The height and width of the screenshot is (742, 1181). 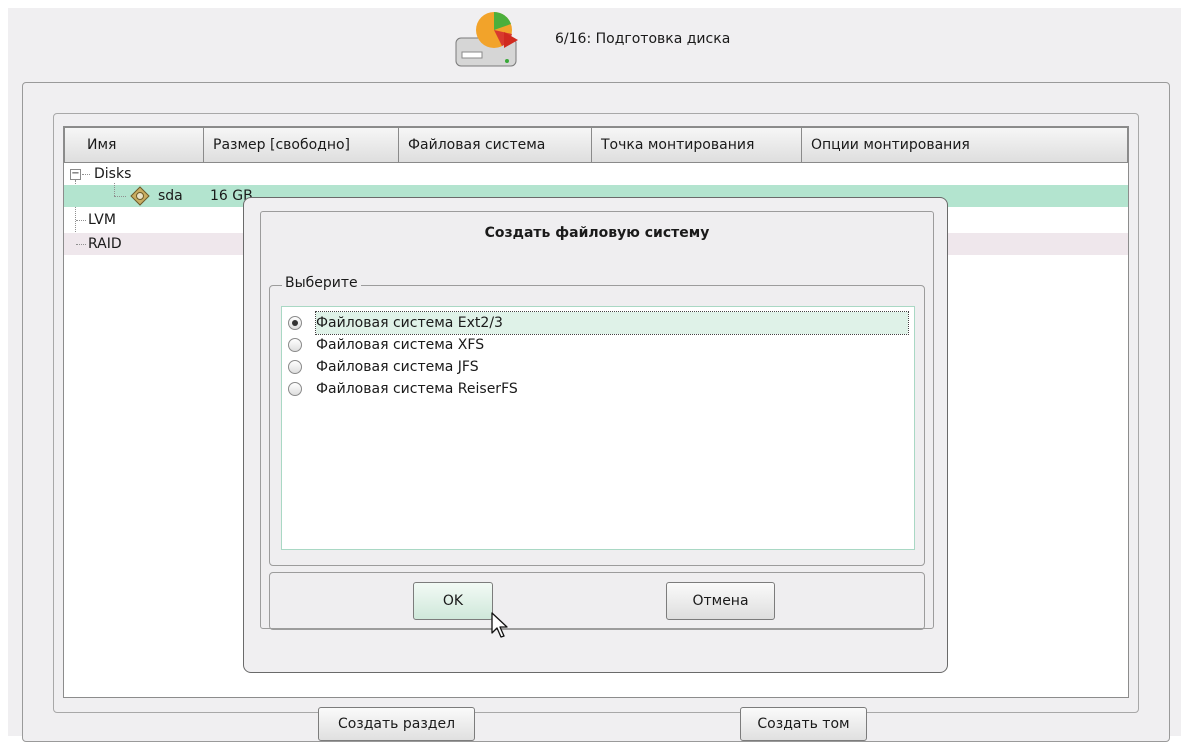 I want to click on tree-row-disks: − Disks, so click(x=596, y=174).